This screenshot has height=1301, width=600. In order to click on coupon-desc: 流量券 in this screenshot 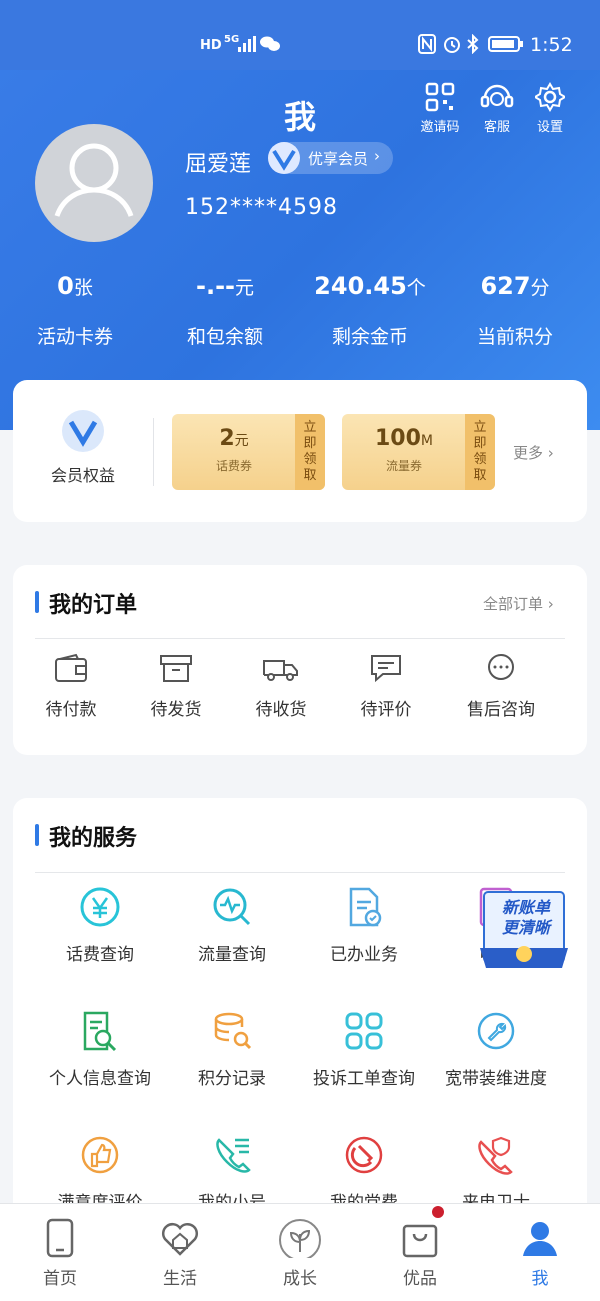, I will do `click(403, 466)`.